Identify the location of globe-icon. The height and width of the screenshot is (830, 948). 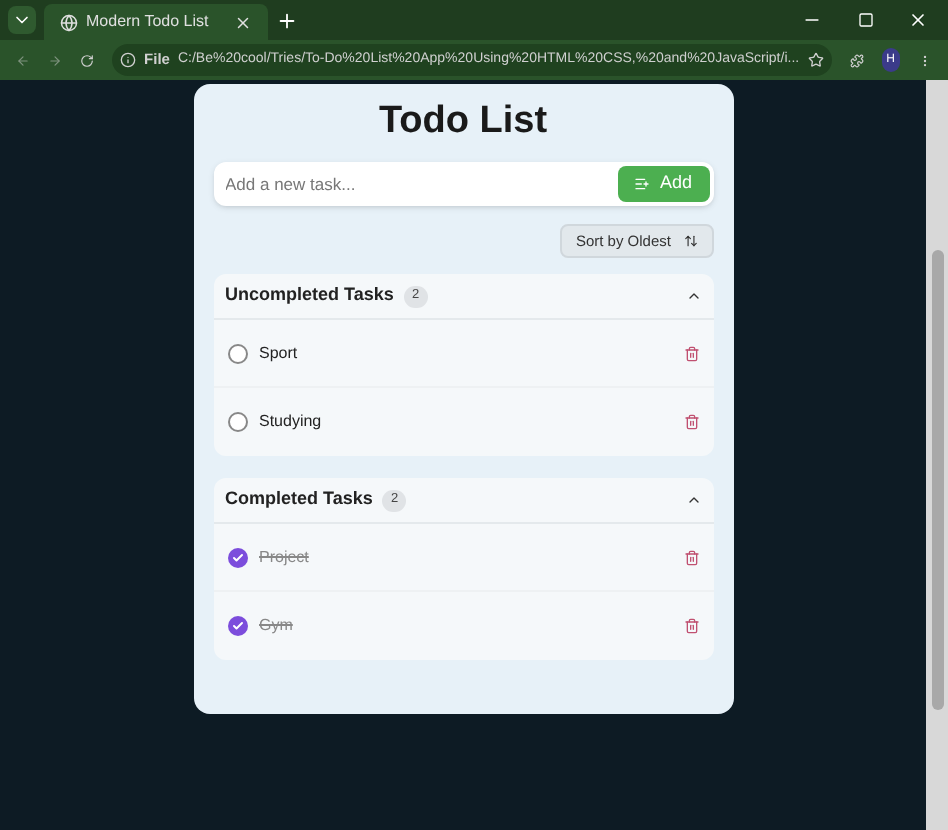
(69, 22).